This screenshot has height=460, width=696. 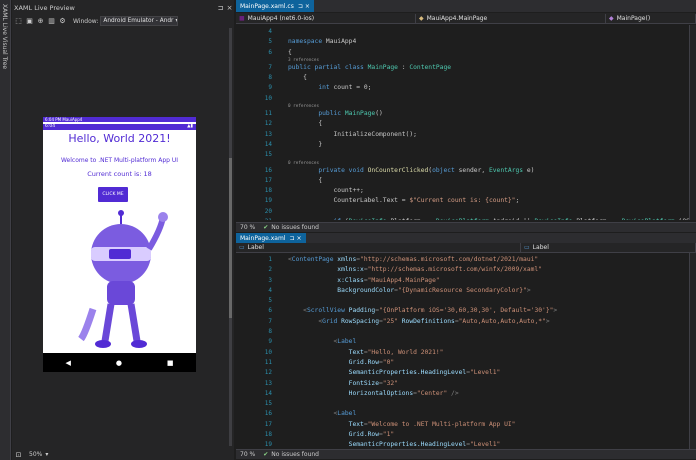 I want to click on code-text: x:Class="MauiApp4.MainPage", so click(x=364, y=280).